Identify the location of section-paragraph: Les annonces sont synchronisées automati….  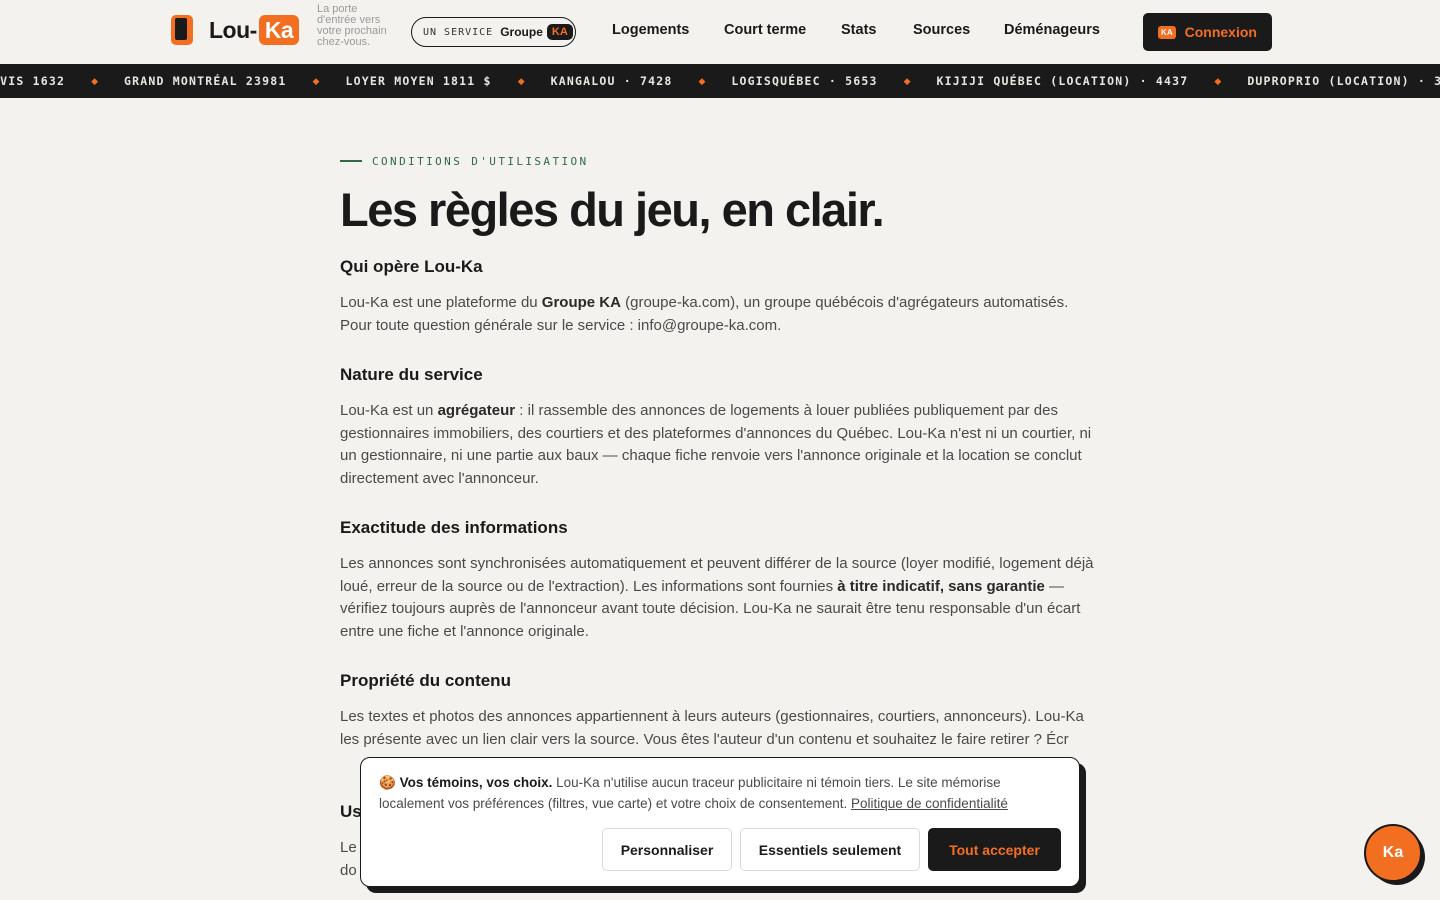
(720, 598).